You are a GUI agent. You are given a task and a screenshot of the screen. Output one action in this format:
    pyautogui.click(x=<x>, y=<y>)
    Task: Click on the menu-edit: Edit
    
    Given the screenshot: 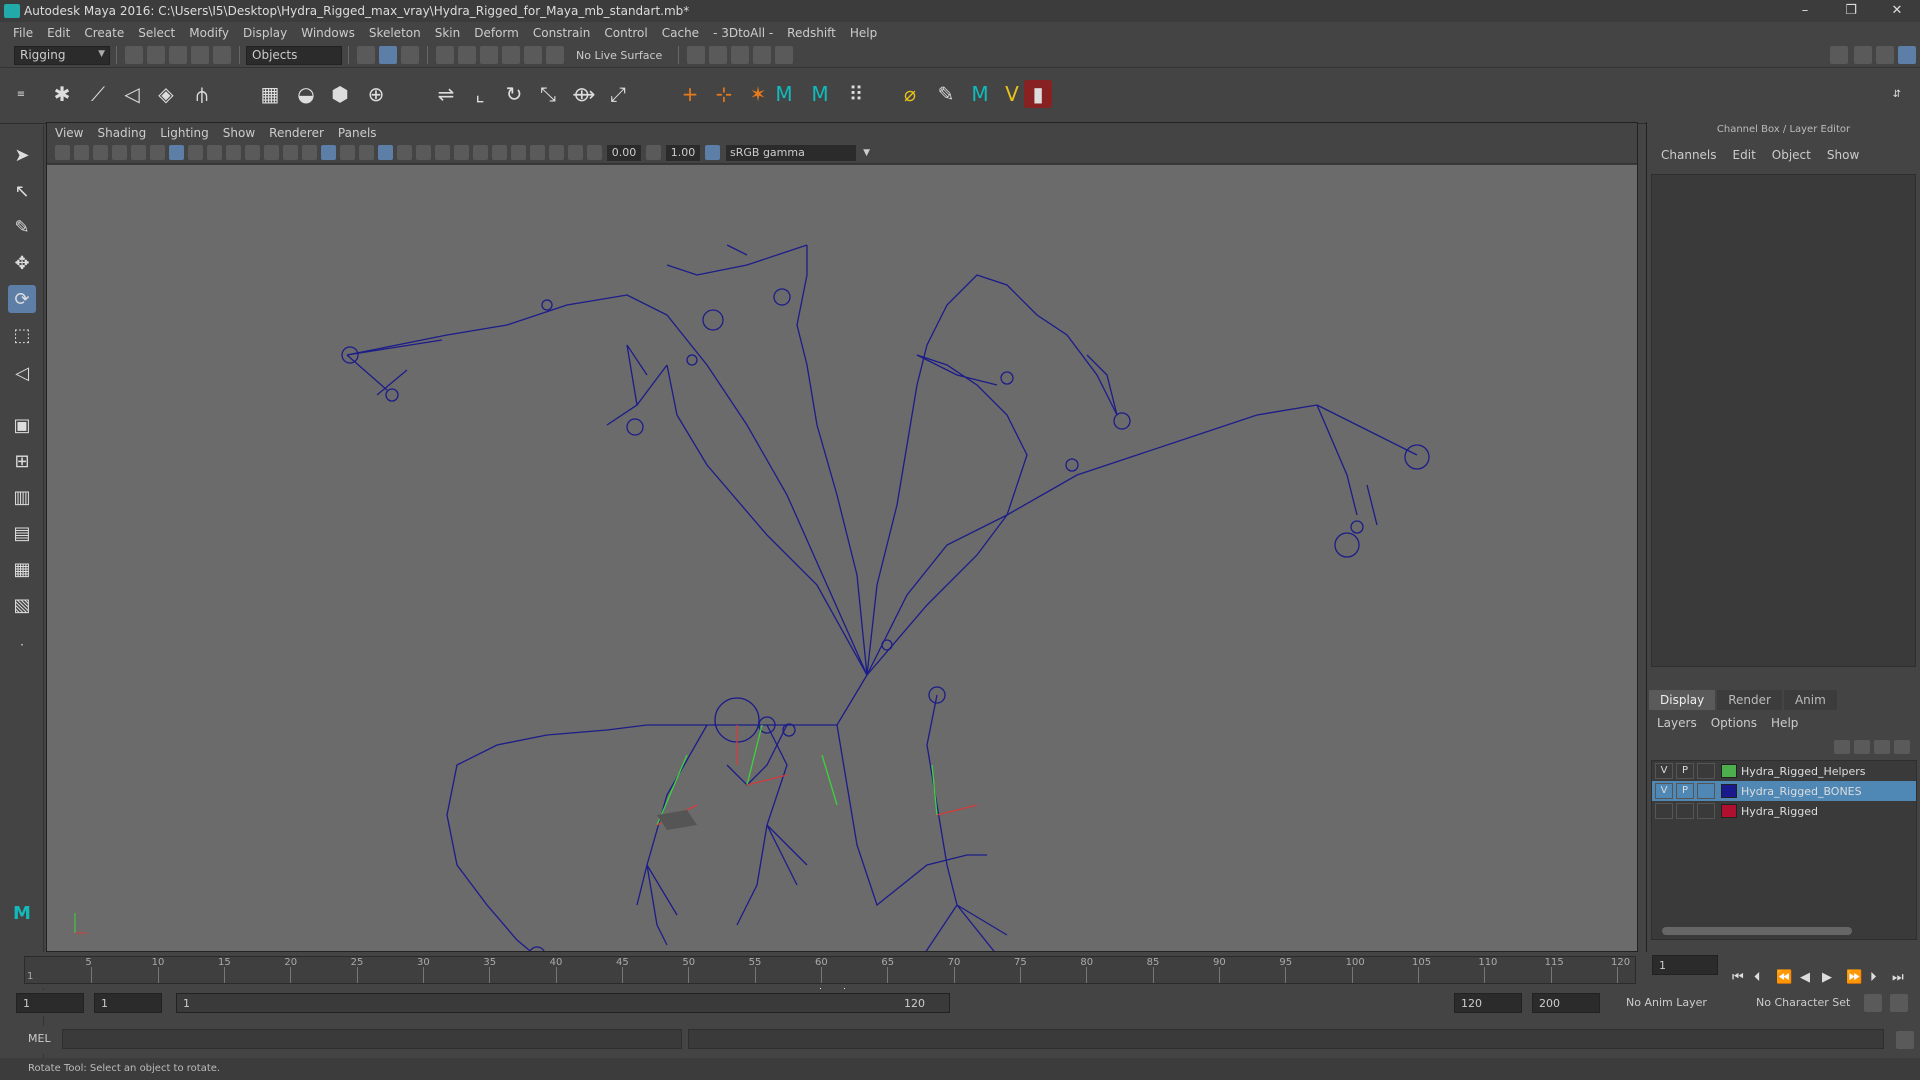 What is the action you would take?
    pyautogui.click(x=58, y=33)
    